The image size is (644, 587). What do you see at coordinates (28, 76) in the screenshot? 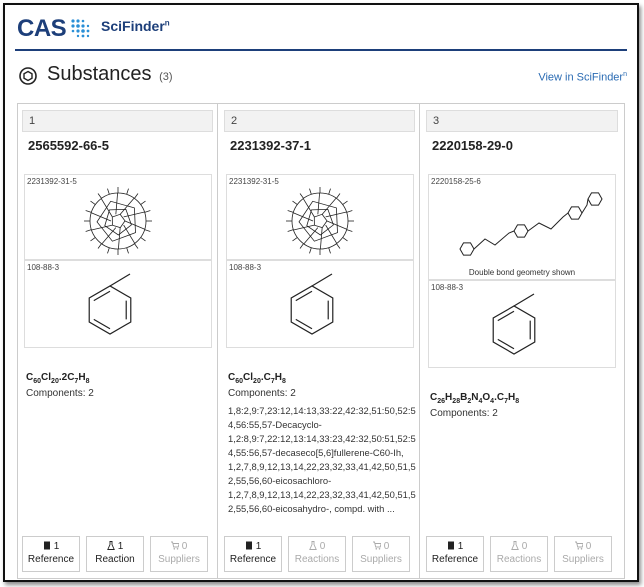
I see `hexagon-substance-icon` at bounding box center [28, 76].